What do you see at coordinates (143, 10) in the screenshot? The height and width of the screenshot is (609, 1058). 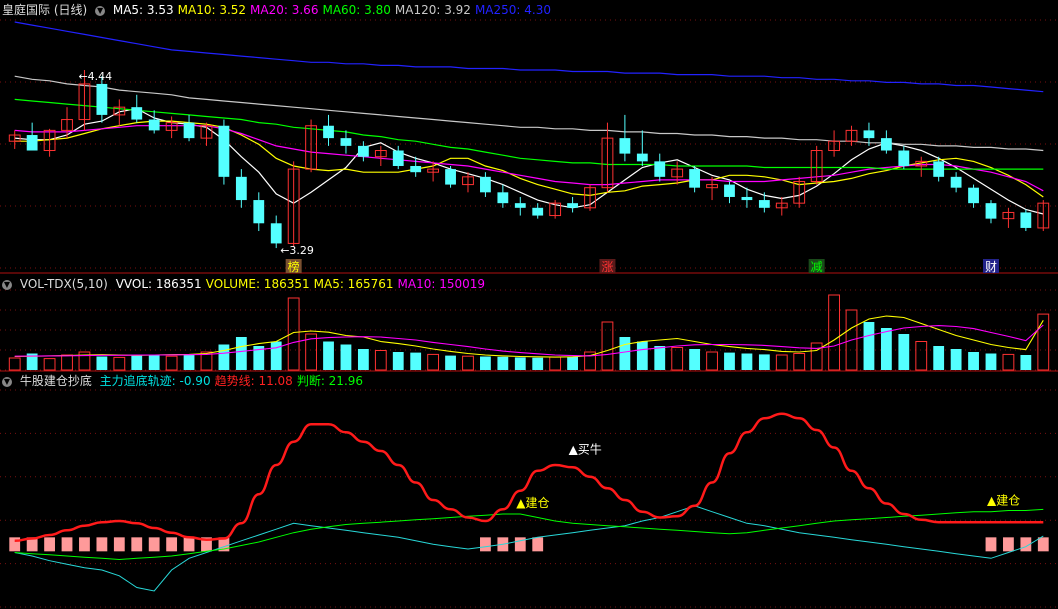 I see `ma-readout-0: MA5: 3.53` at bounding box center [143, 10].